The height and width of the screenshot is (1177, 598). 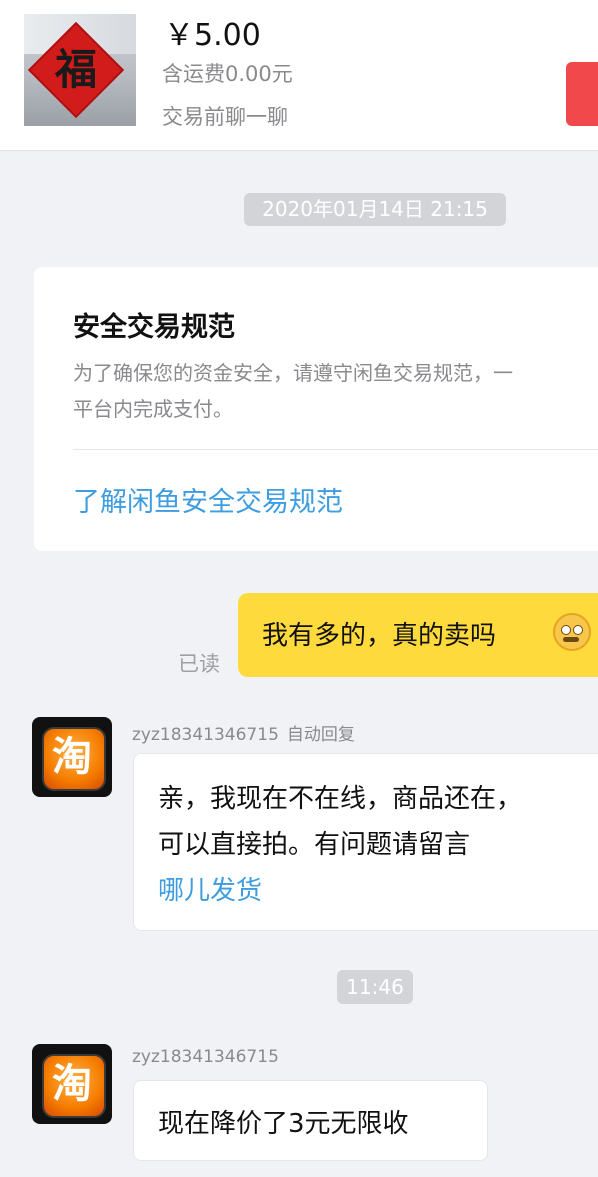 What do you see at coordinates (199, 664) in the screenshot?
I see `read-status: 已读` at bounding box center [199, 664].